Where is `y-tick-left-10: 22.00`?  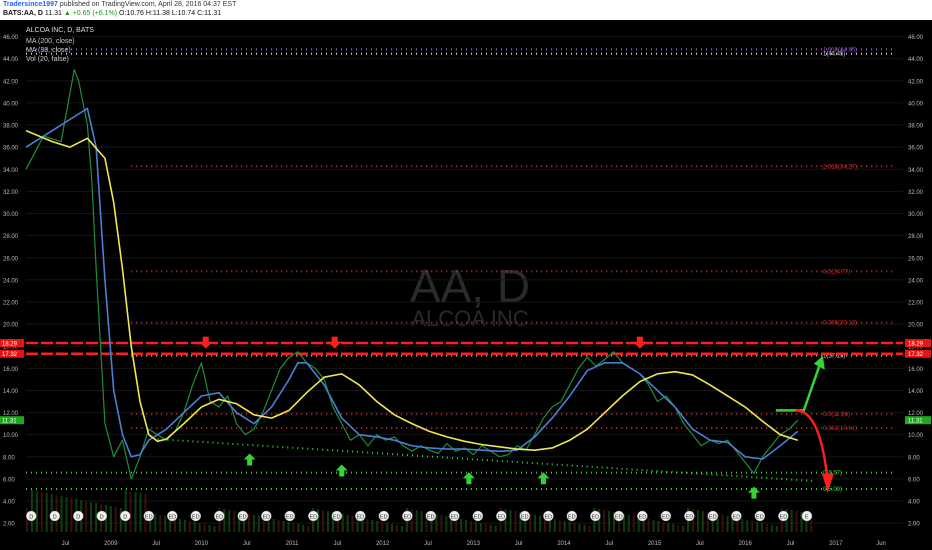 y-tick-left-10: 22.00 is located at coordinates (11, 303).